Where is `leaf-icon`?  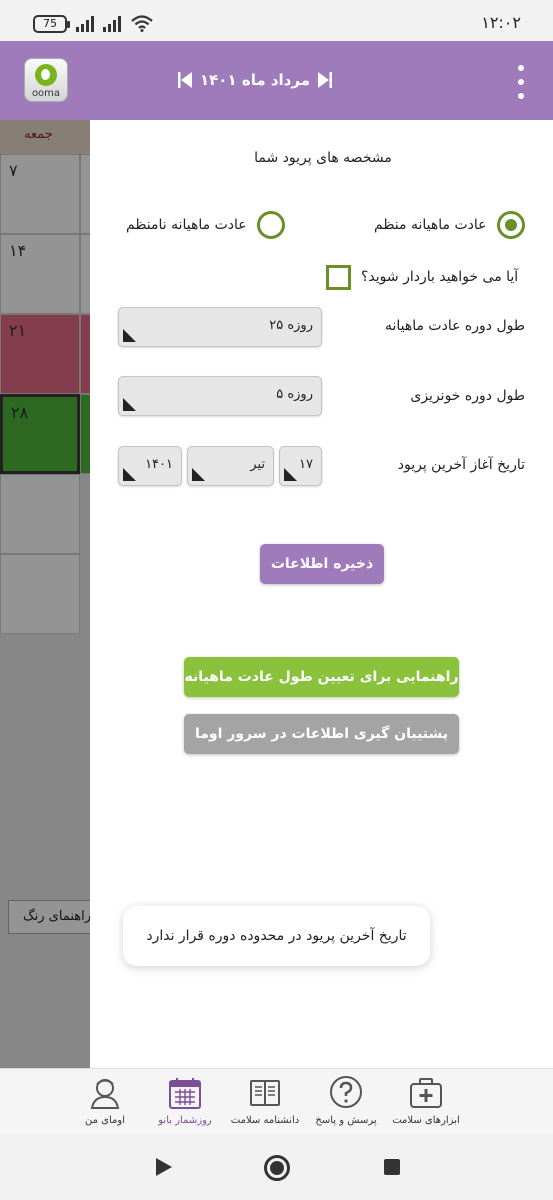 leaf-icon is located at coordinates (46, 75).